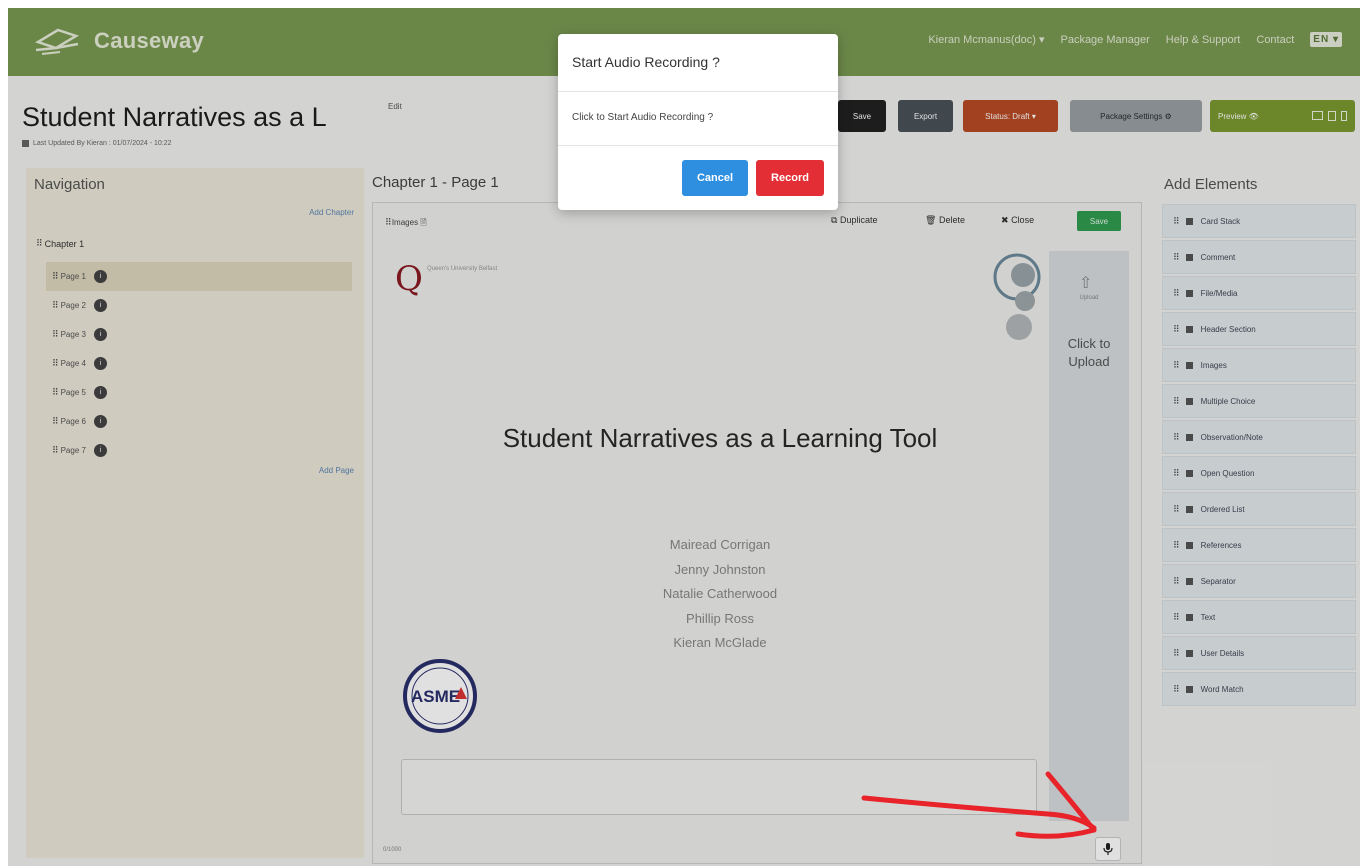 The height and width of the screenshot is (866, 1368). What do you see at coordinates (698, 63) in the screenshot?
I see `modal-title: Start Audio Recording ?` at bounding box center [698, 63].